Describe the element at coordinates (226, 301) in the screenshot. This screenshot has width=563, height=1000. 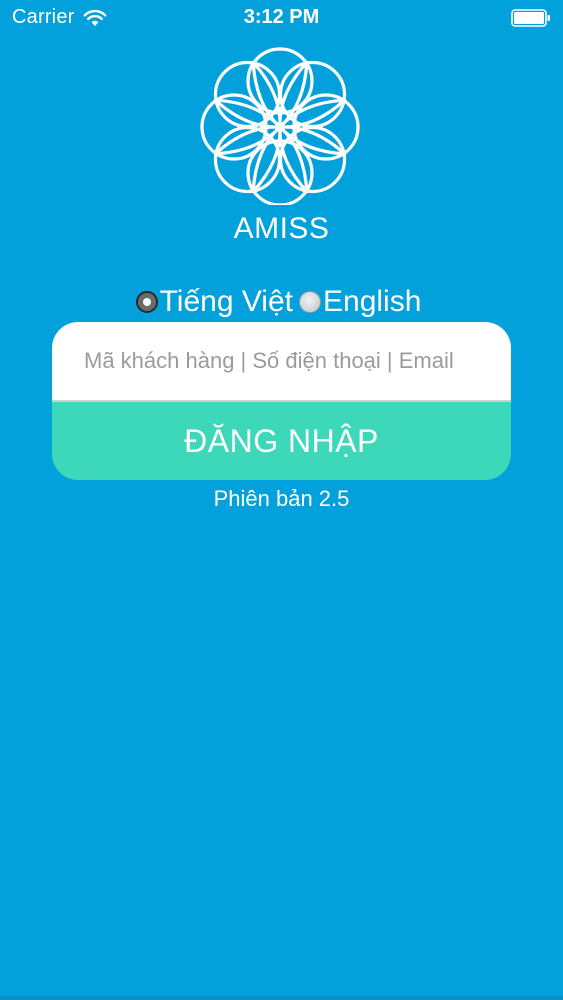
I see `language-label-vietnamese: Tiếng Việt` at that location.